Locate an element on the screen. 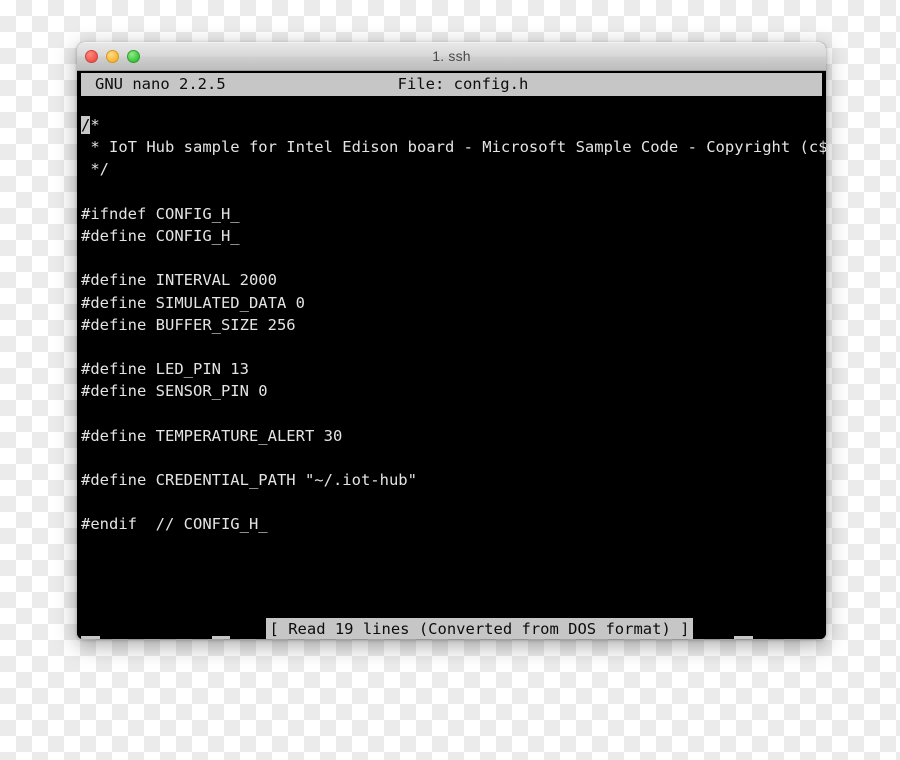 The height and width of the screenshot is (760, 900). code-line: */ is located at coordinates (453, 169).